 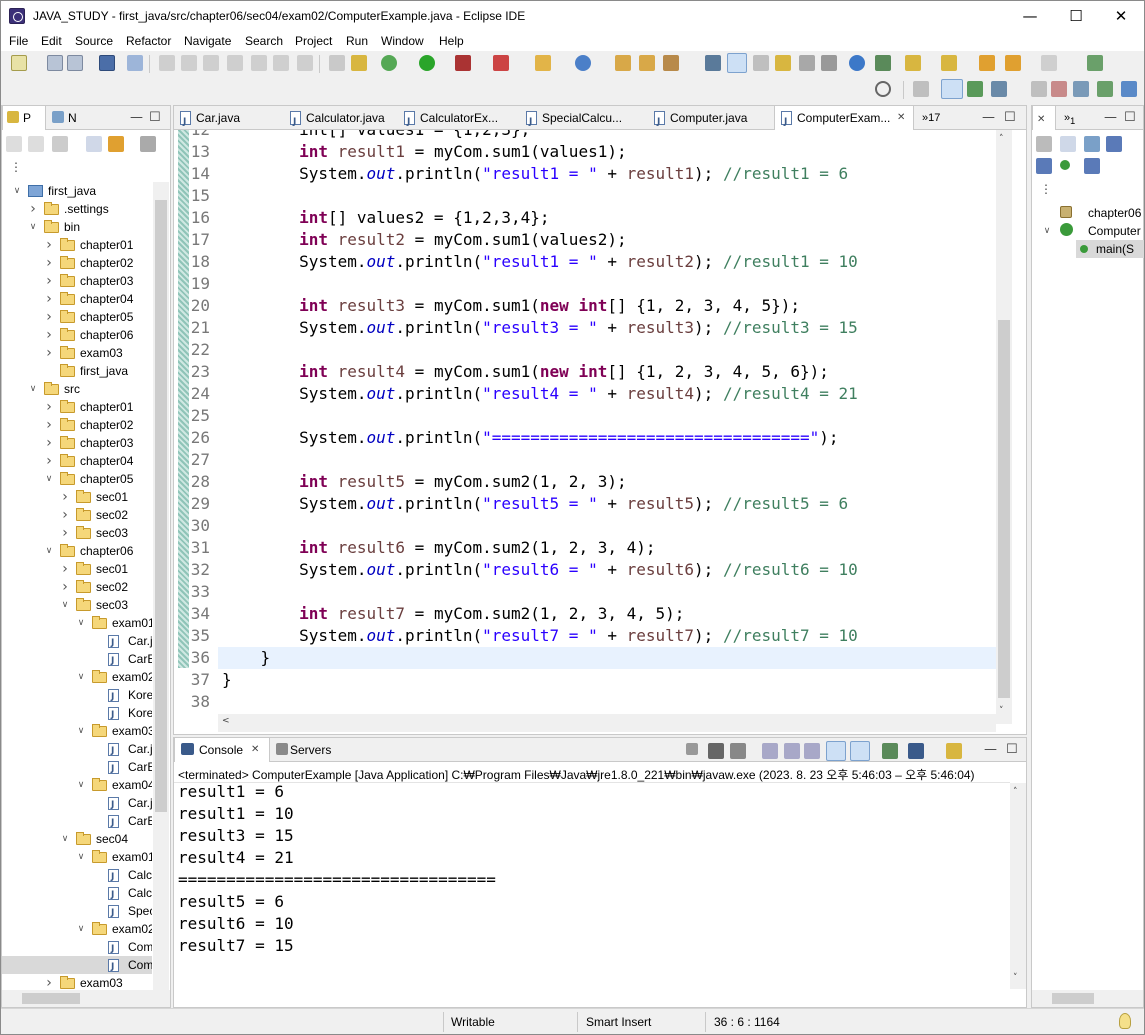 What do you see at coordinates (1049, 63) in the screenshot?
I see `forward-icon` at bounding box center [1049, 63].